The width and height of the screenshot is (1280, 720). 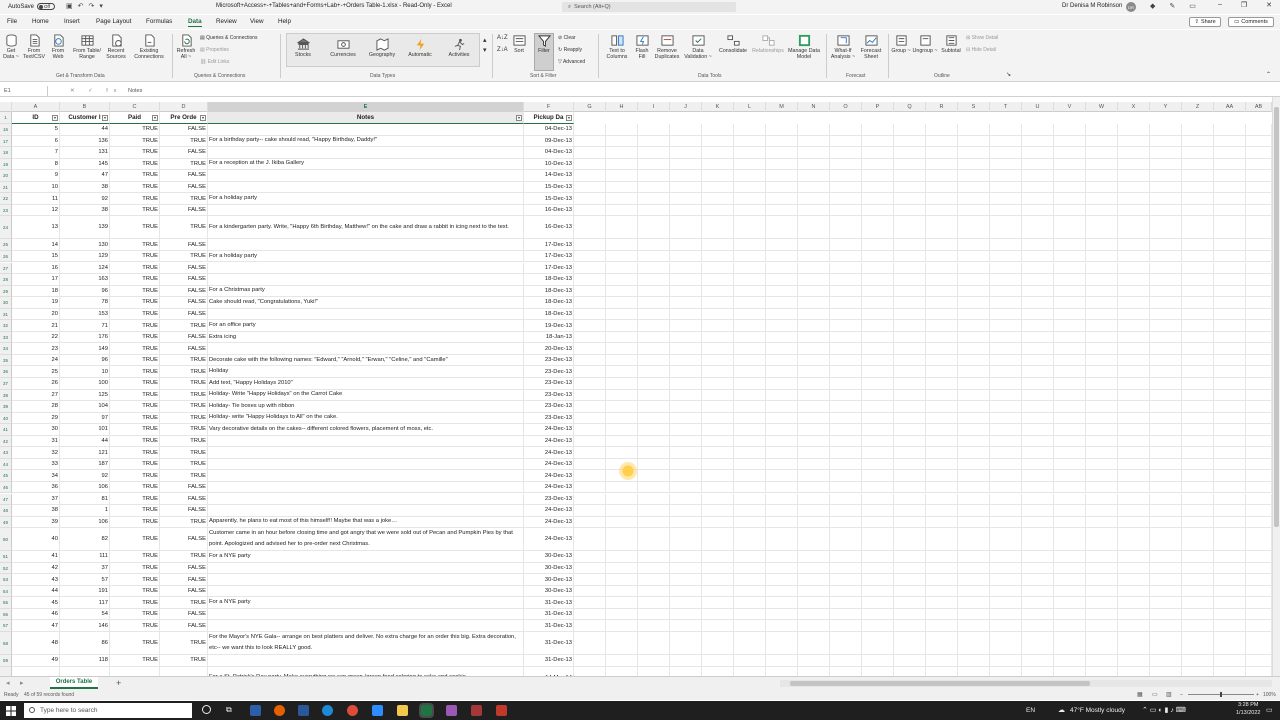 I want to click on table-cell: 96, so click(x=85, y=360).